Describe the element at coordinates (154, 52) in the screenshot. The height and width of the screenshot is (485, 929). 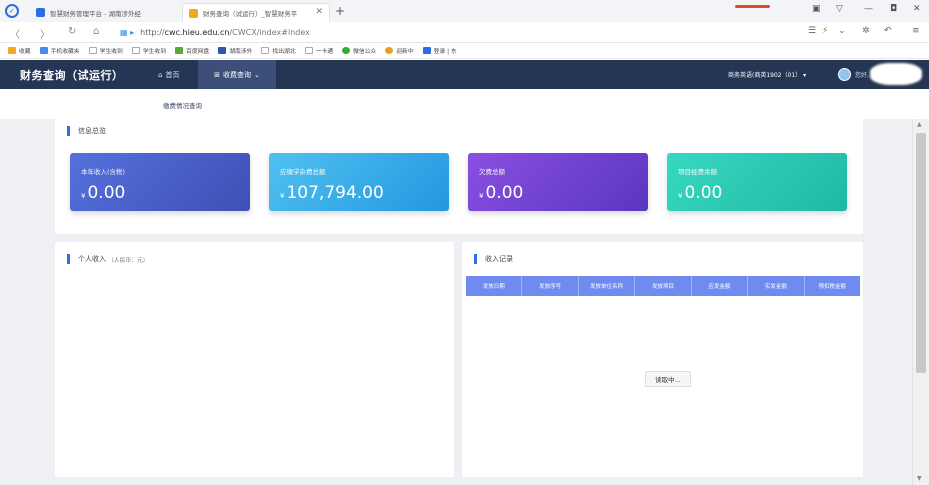
I see `bookmark-label: 学生收到` at that location.